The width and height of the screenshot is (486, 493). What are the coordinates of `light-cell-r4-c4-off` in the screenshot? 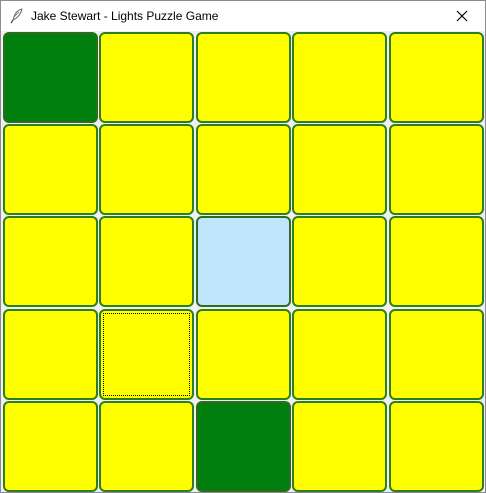 It's located at (339, 354).